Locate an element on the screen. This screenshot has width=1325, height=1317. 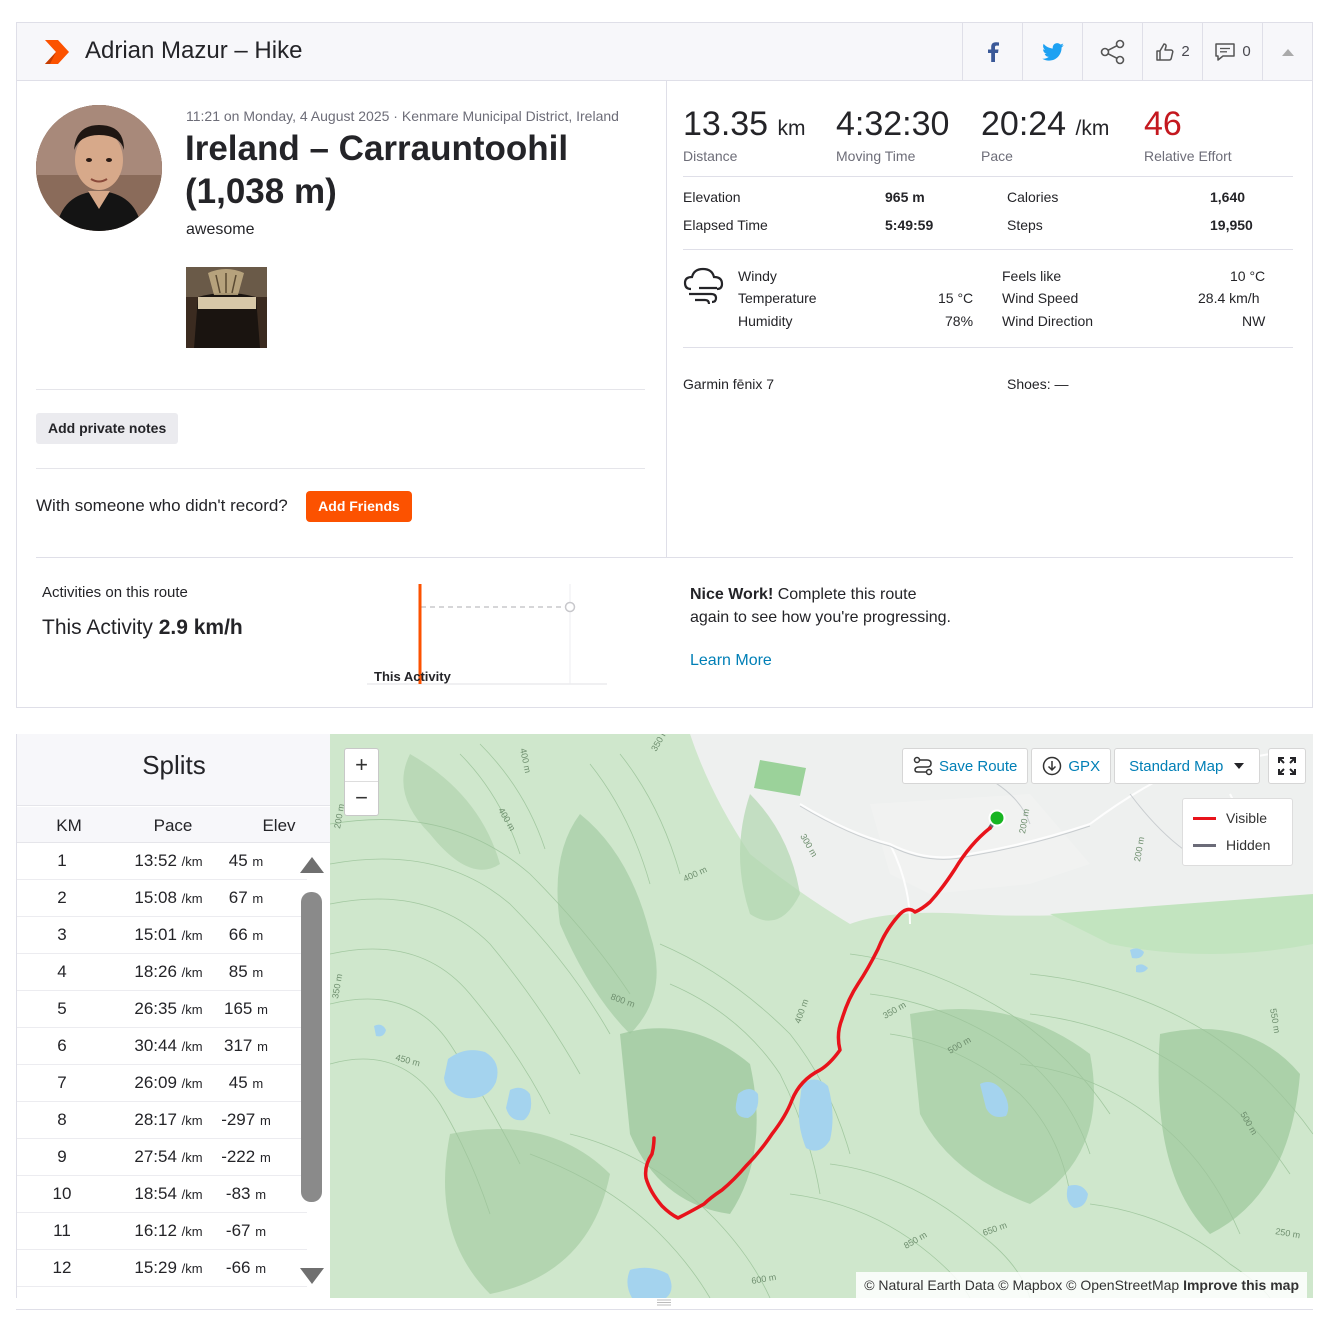
feels-like-value: 10 °C is located at coordinates (1248, 276).